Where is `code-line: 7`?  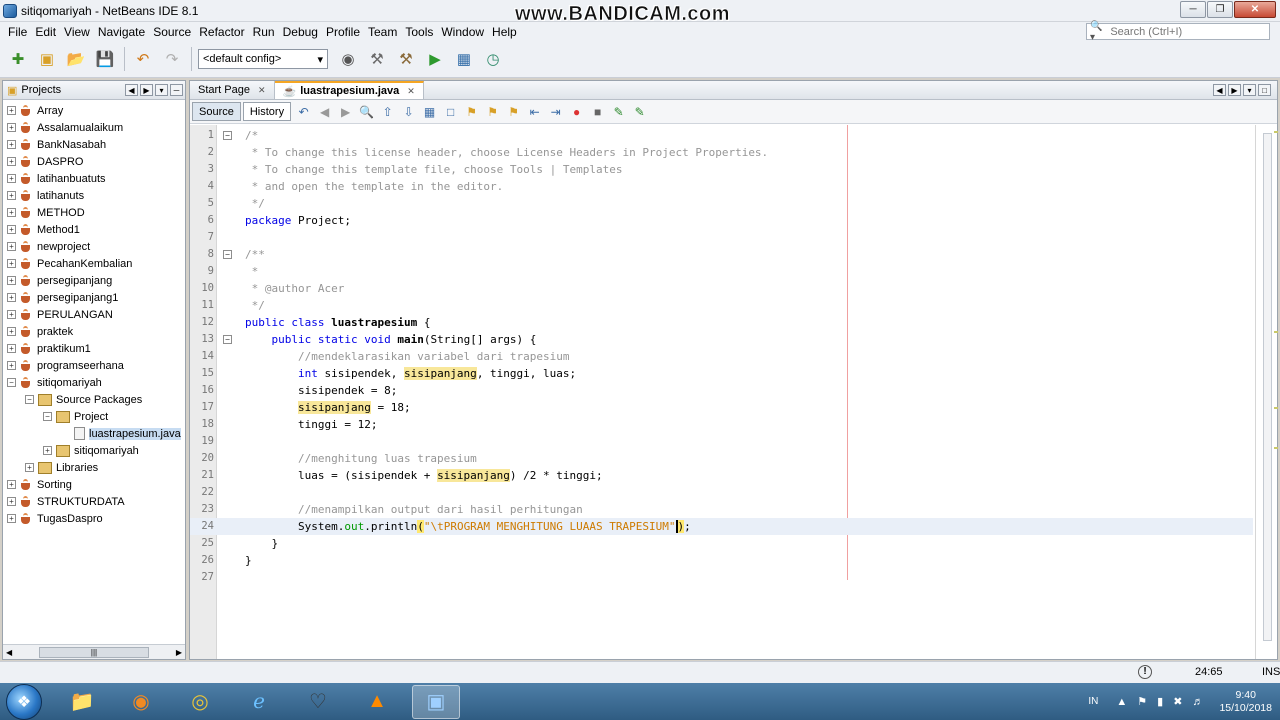 code-line: 7 is located at coordinates (721, 237).